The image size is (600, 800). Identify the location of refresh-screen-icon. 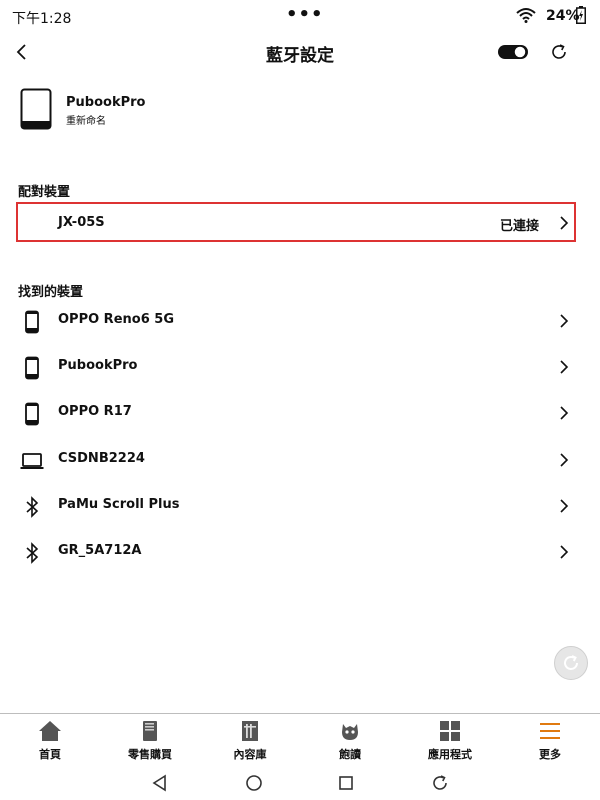
(440, 783).